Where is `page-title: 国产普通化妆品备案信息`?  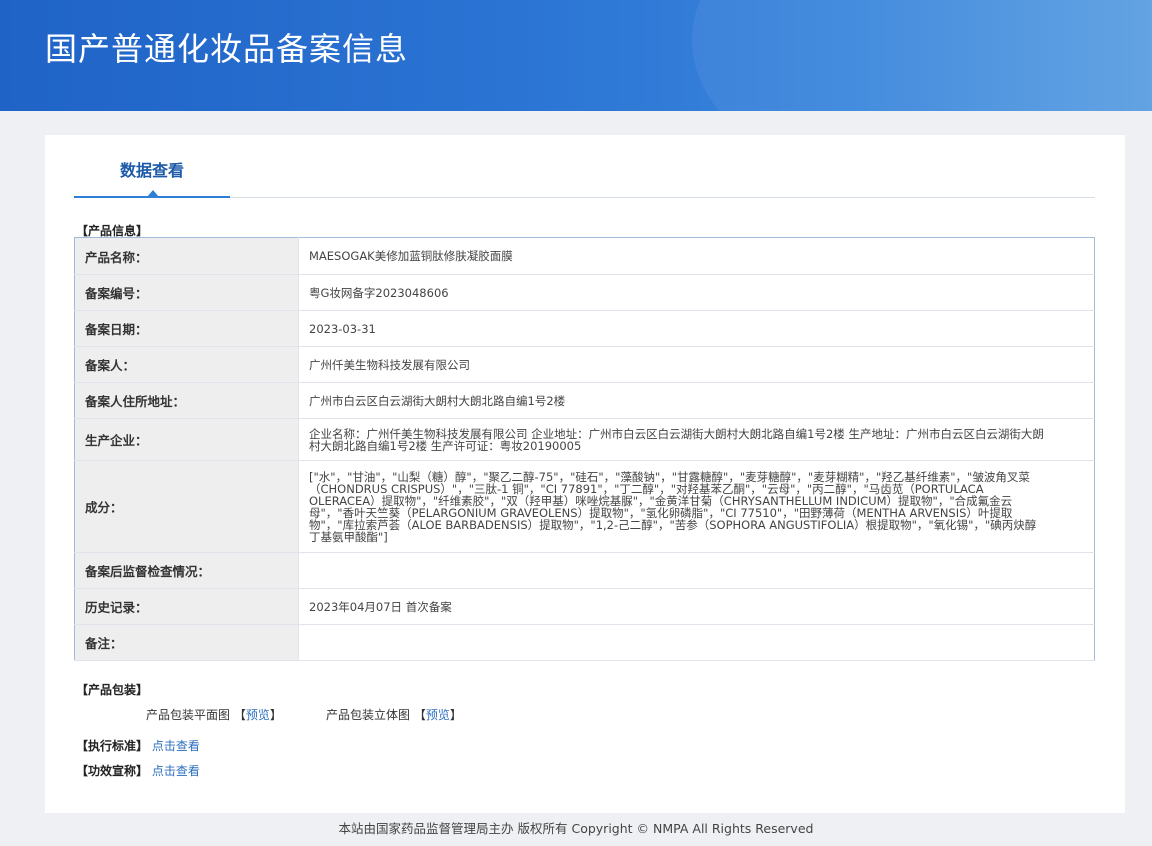 page-title: 国产普通化妆品备案信息 is located at coordinates (227, 49).